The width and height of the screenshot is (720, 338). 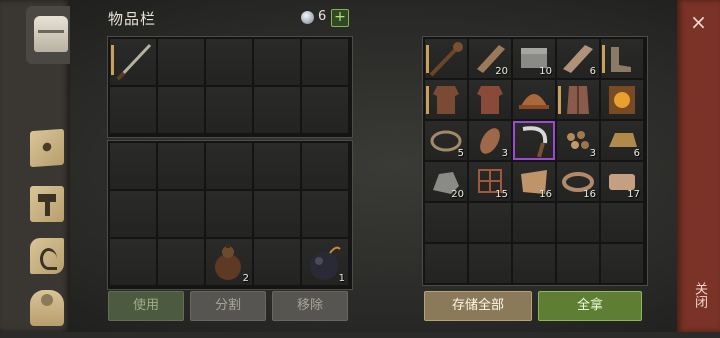 What do you see at coordinates (132, 19) in the screenshot?
I see `page-title: 物品栏` at bounding box center [132, 19].